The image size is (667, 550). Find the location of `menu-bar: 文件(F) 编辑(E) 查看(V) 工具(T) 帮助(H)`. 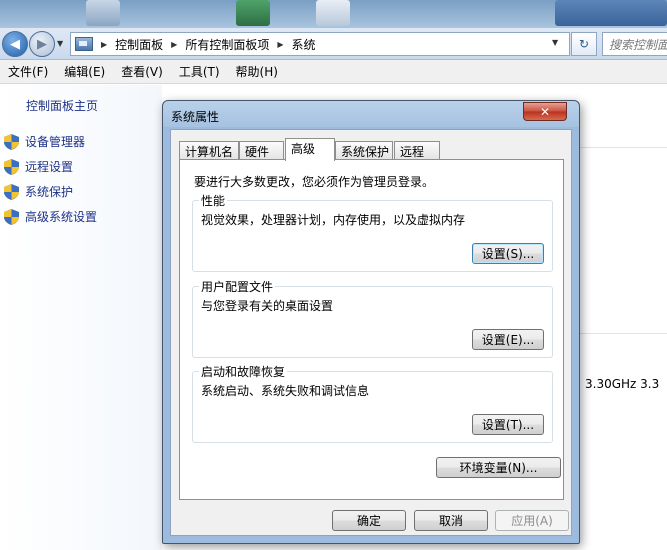

menu-bar: 文件(F) 编辑(E) 查看(V) 工具(T) 帮助(H) is located at coordinates (333, 72).